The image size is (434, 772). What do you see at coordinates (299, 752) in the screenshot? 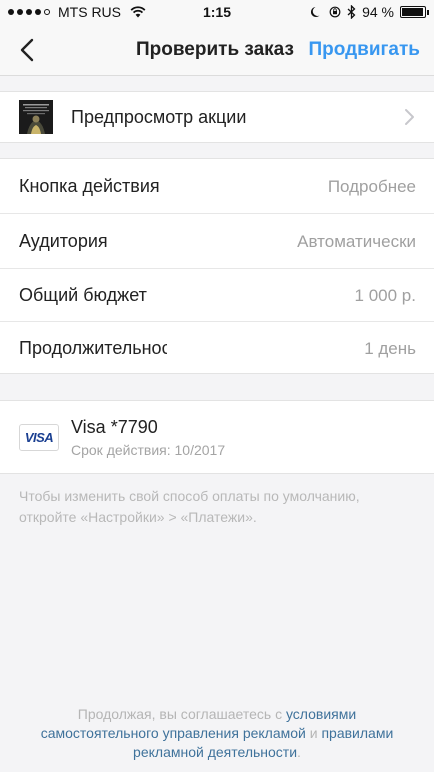
I see `terms-suffix: .` at bounding box center [299, 752].